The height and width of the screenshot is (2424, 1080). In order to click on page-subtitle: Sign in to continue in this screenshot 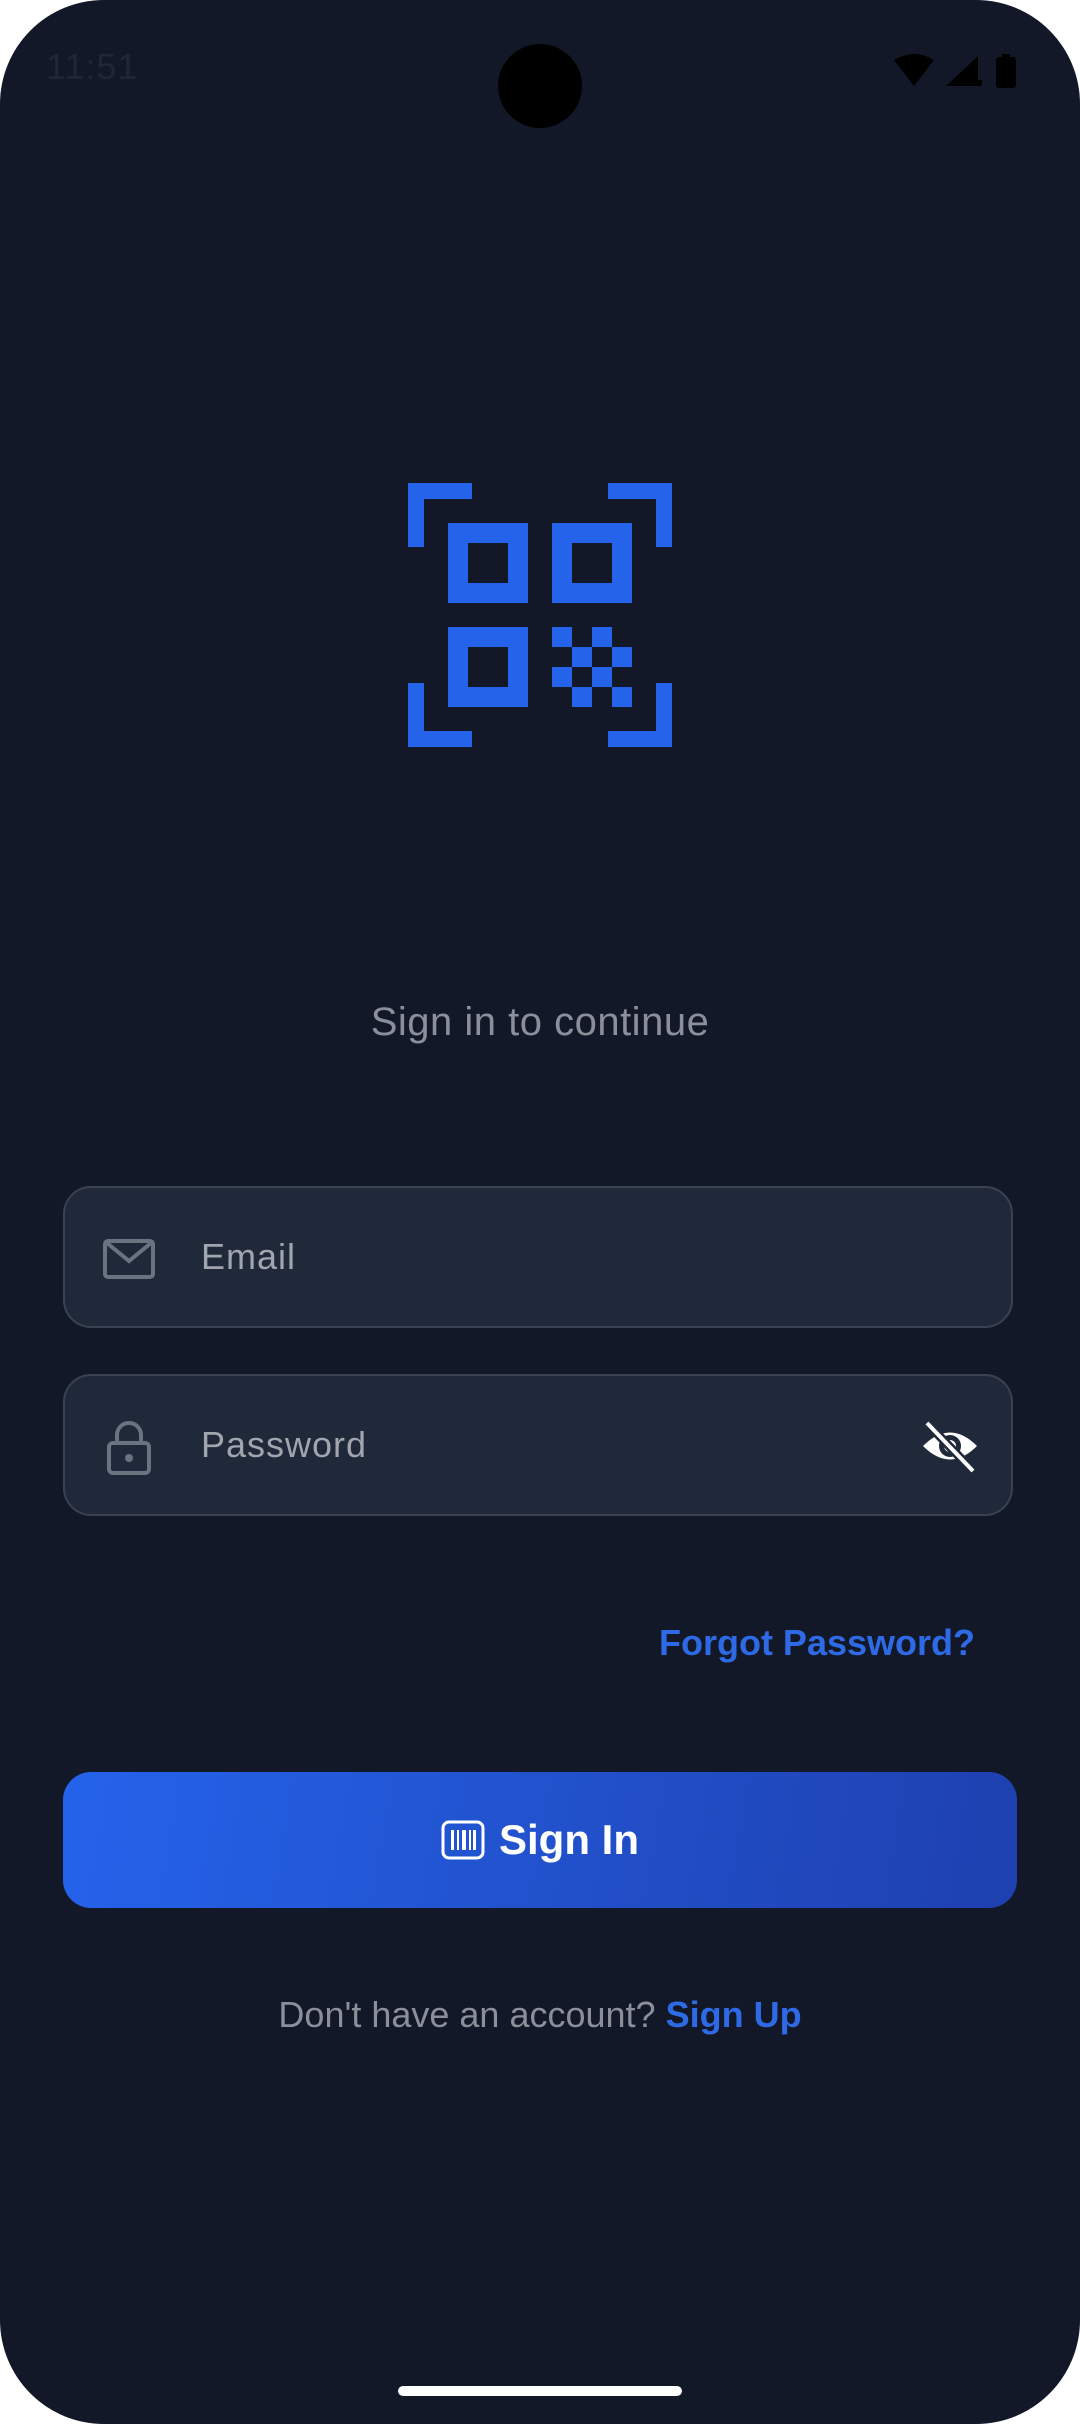, I will do `click(540, 1022)`.